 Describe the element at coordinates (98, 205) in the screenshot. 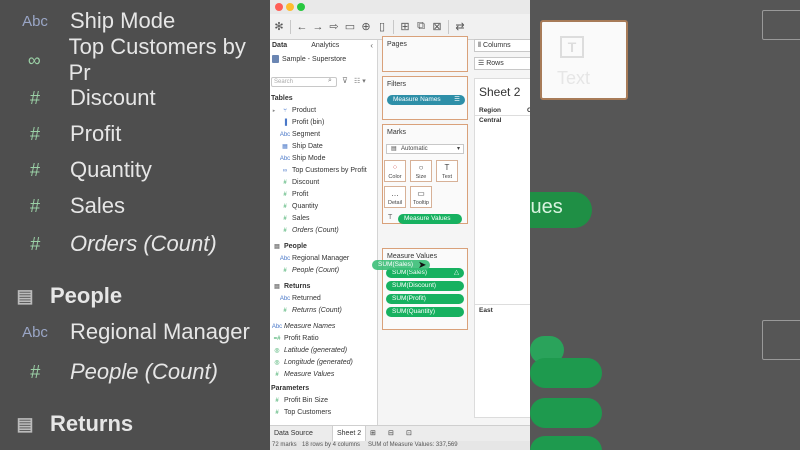

I see `background-field-label: Sales` at that location.